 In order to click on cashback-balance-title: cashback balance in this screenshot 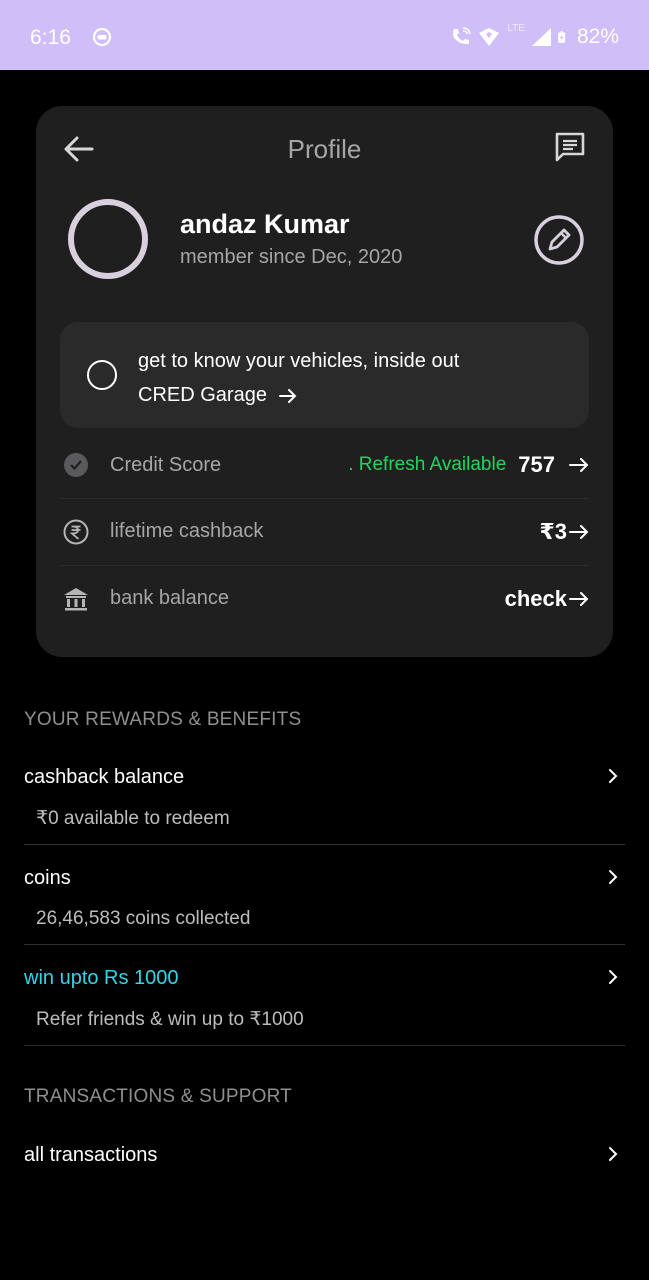, I will do `click(104, 777)`.